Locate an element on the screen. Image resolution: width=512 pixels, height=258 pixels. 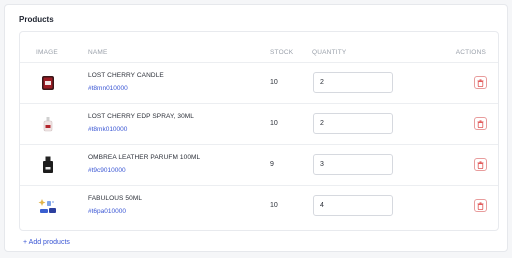
add-products-link: + Add products is located at coordinates (46, 242).